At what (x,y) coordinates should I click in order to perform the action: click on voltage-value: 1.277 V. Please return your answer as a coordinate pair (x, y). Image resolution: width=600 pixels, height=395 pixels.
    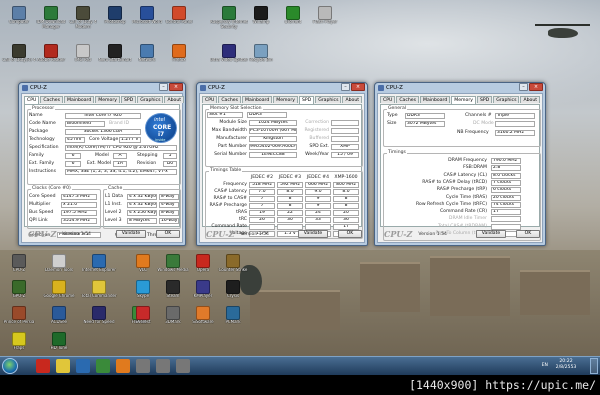
    Looking at the image, I should click on (130, 140).